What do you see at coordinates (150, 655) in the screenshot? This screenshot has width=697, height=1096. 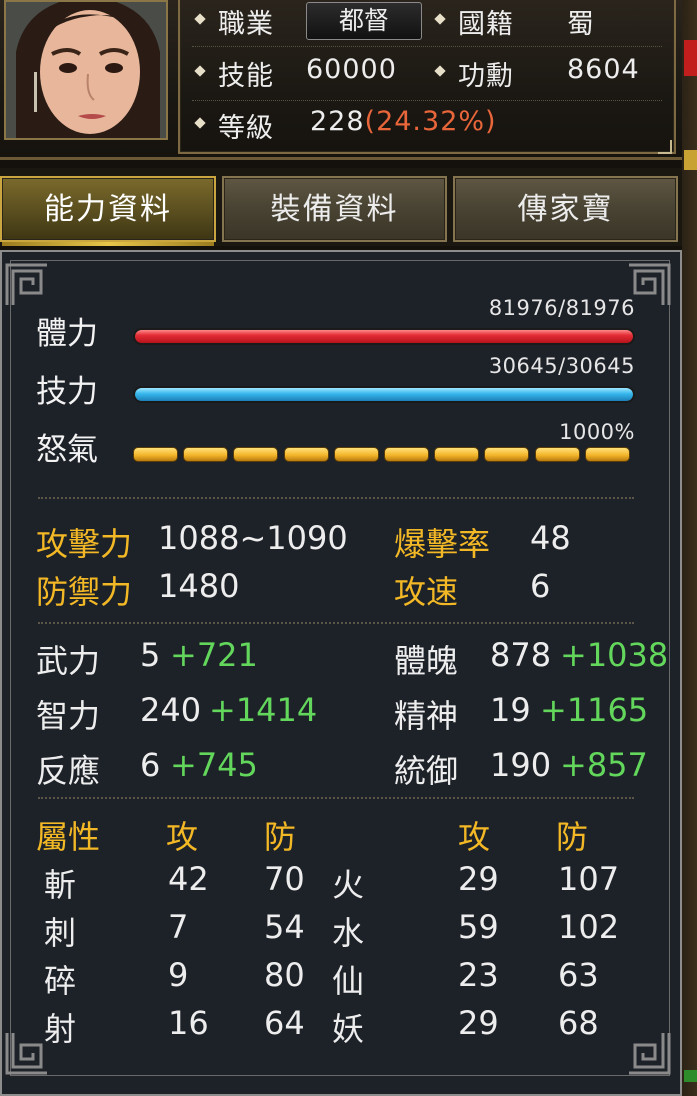 I see `attr-base: 5` at bounding box center [150, 655].